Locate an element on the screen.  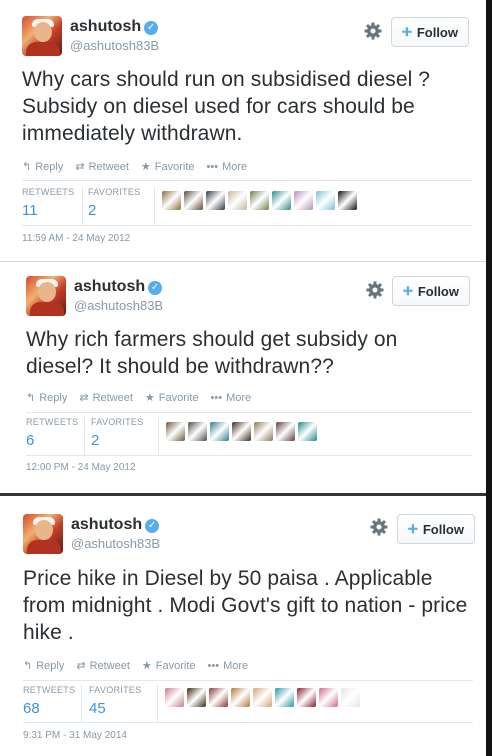
favorites-stat: FAVORITES 45 is located at coordinates (115, 701).